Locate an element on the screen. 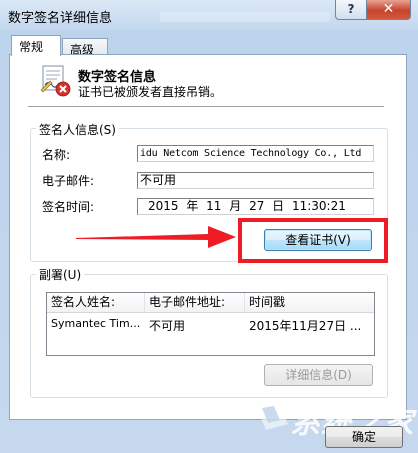  header-divider is located at coordinates (206, 107).